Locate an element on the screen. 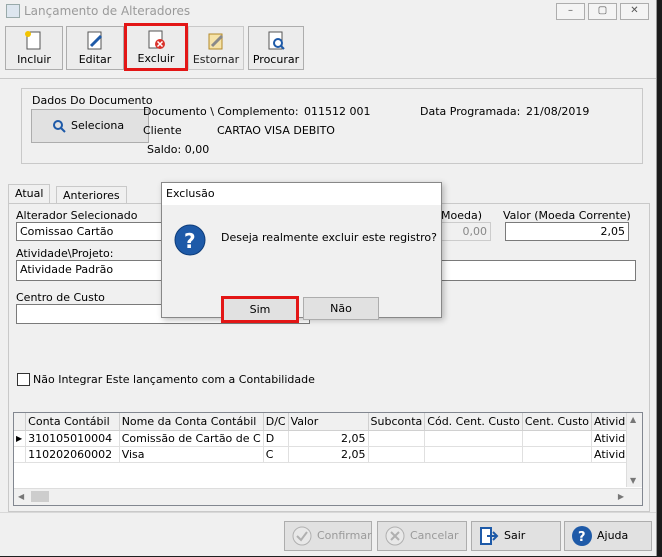  group-label: Dados Do Documento is located at coordinates (92, 100).